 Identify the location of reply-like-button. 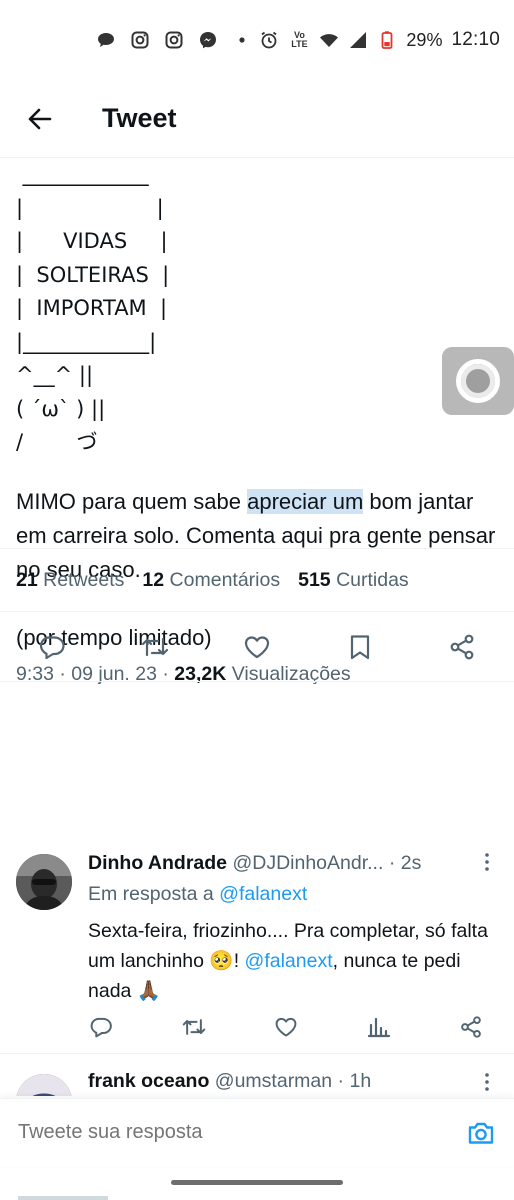
(286, 1027).